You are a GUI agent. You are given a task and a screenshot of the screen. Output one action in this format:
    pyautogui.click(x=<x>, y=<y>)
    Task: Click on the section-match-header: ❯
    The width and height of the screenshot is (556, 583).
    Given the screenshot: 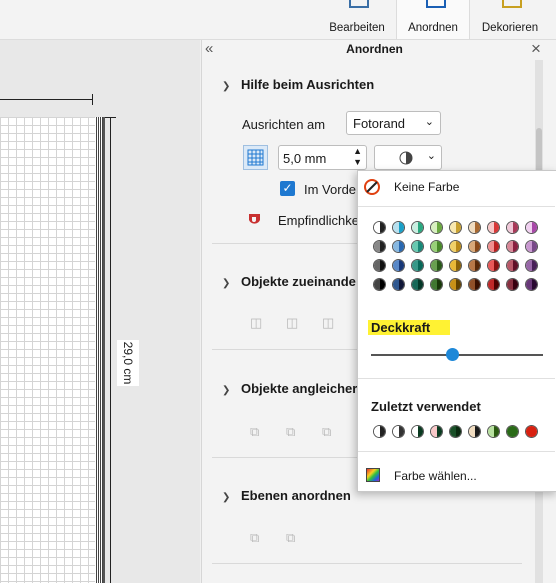 What is the action you would take?
    pyautogui.click(x=226, y=388)
    